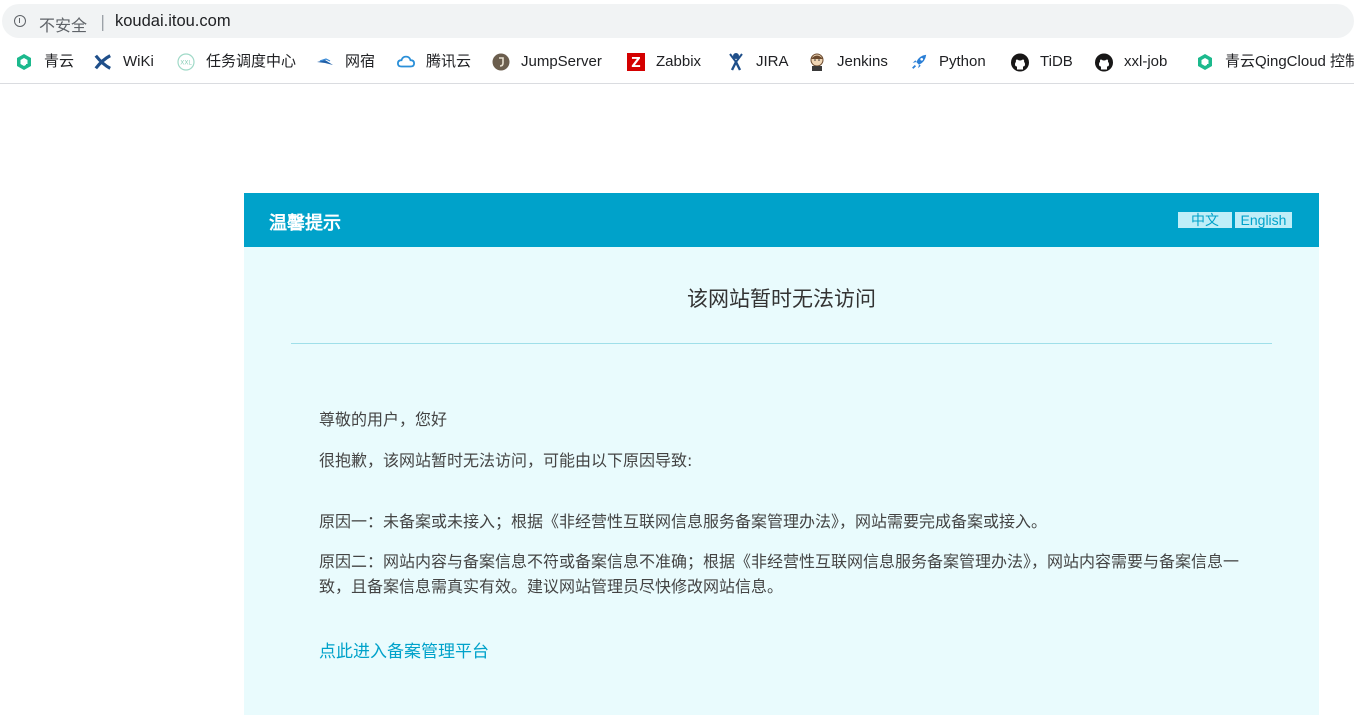 The image size is (1354, 715). I want to click on bookmark-label: WiKi, so click(138, 61).